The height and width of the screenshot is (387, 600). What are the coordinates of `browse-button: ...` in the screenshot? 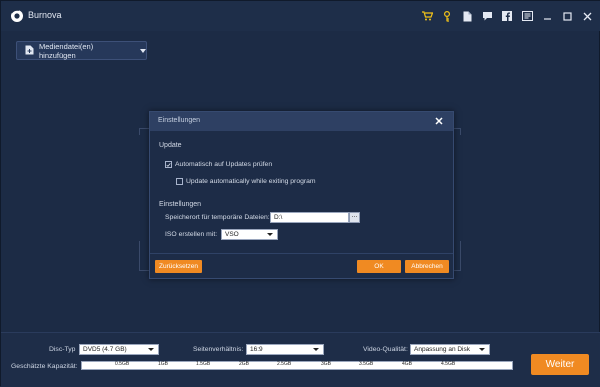 It's located at (354, 217).